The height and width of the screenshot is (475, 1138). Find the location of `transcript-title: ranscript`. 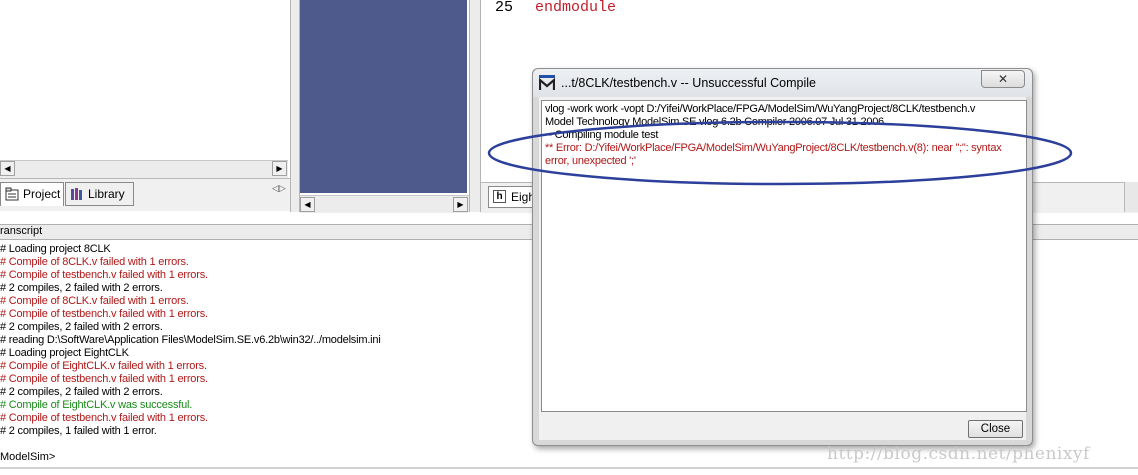

transcript-title: ranscript is located at coordinates (21, 231).